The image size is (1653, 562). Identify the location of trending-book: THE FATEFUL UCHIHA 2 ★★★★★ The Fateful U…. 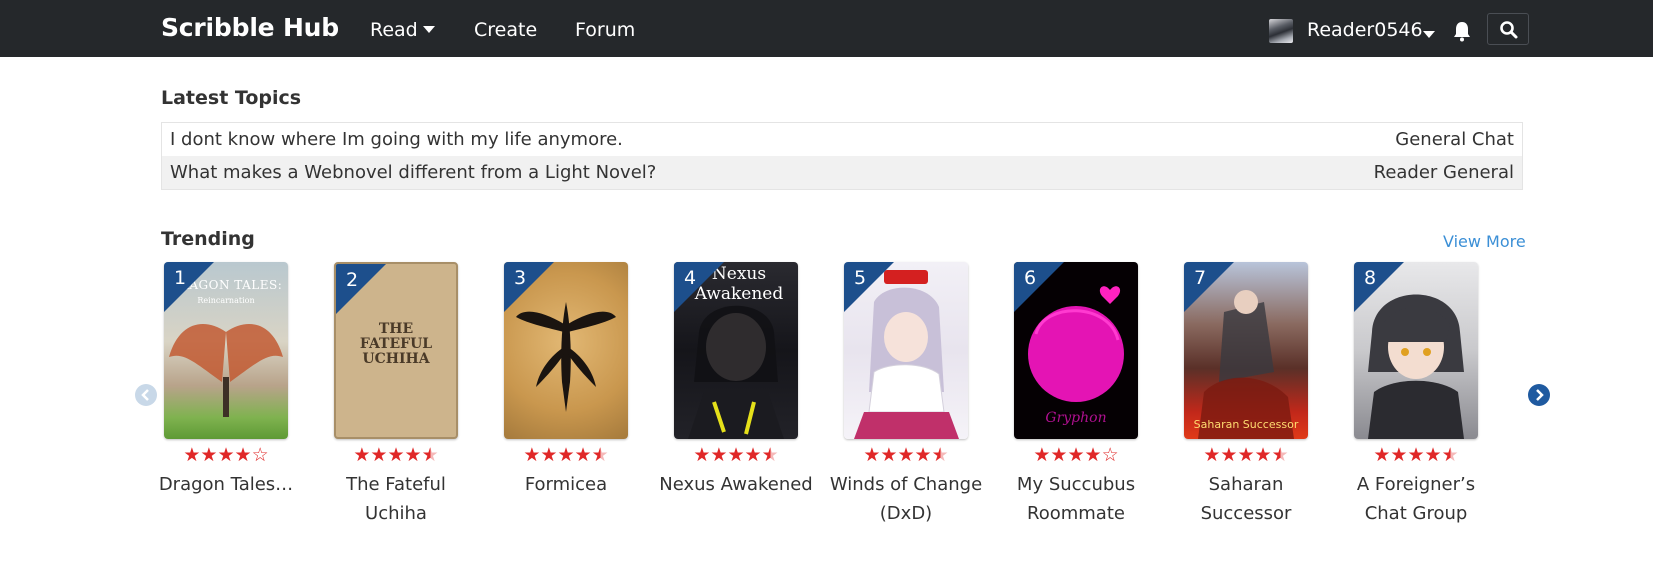
(396, 395).